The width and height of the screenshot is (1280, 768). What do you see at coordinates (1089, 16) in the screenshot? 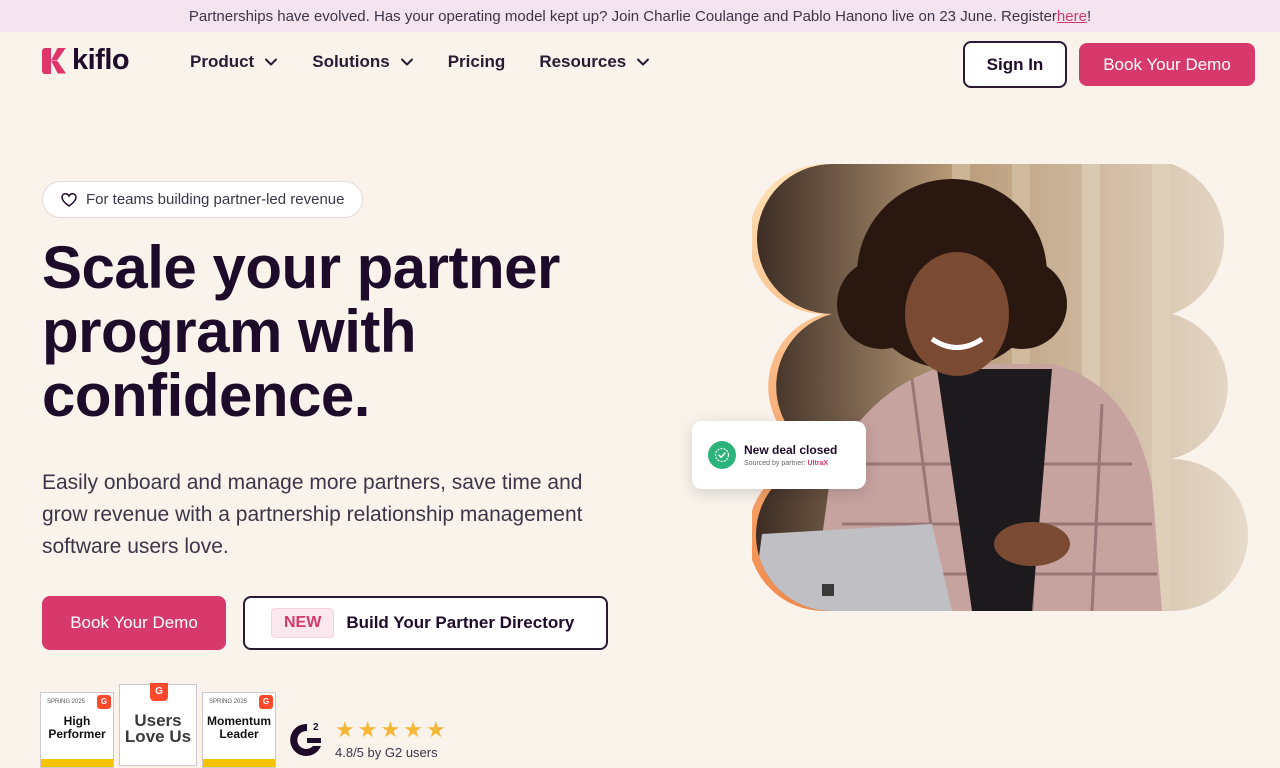
I see `announcement-suffix: !` at bounding box center [1089, 16].